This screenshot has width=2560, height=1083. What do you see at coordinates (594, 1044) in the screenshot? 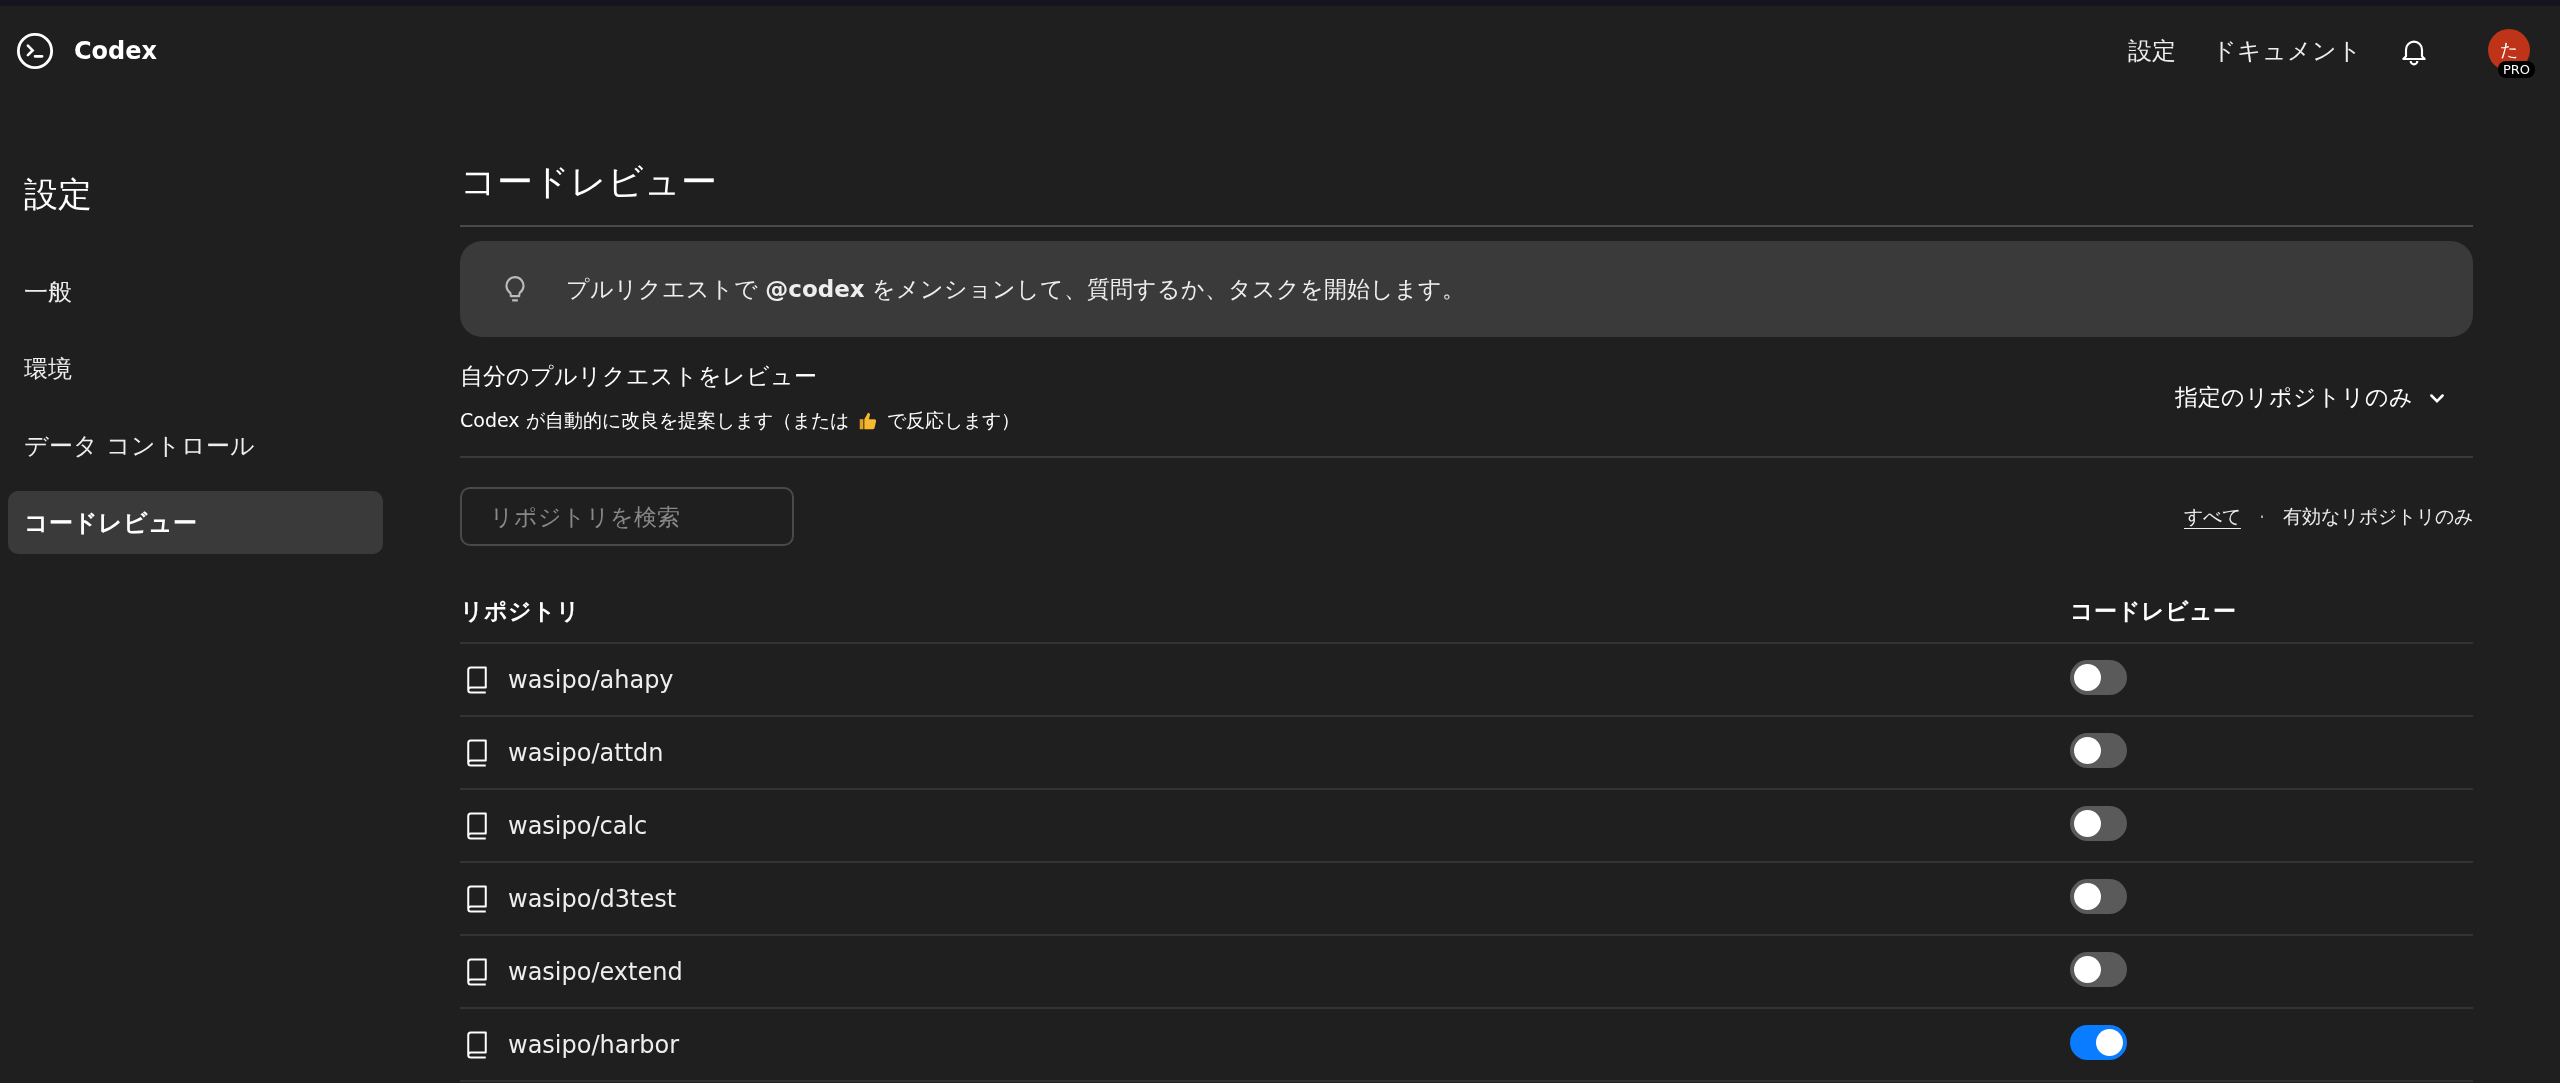
I see `repository-name: wasipo/harbor` at bounding box center [594, 1044].